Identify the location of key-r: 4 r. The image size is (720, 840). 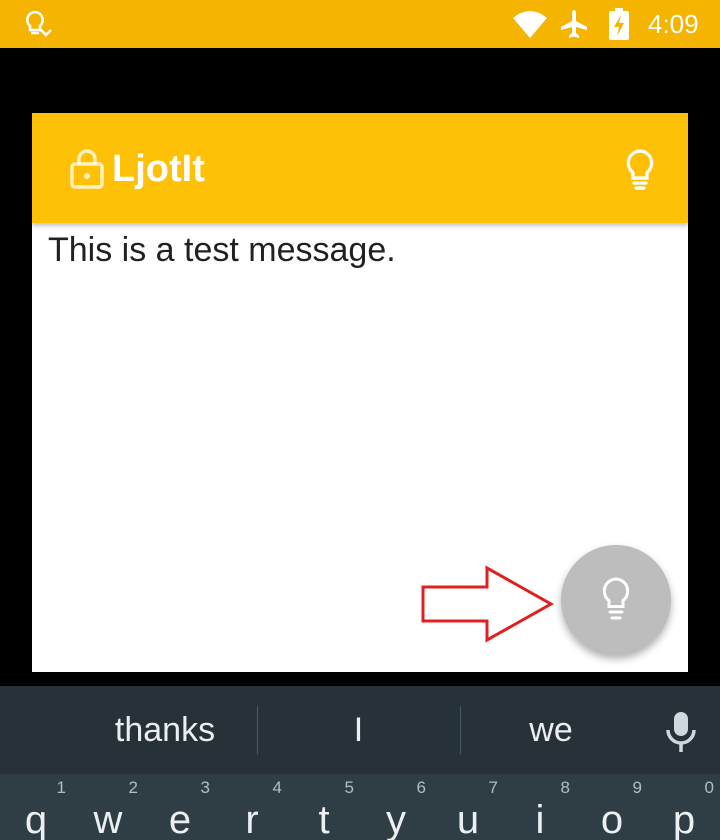
(252, 807).